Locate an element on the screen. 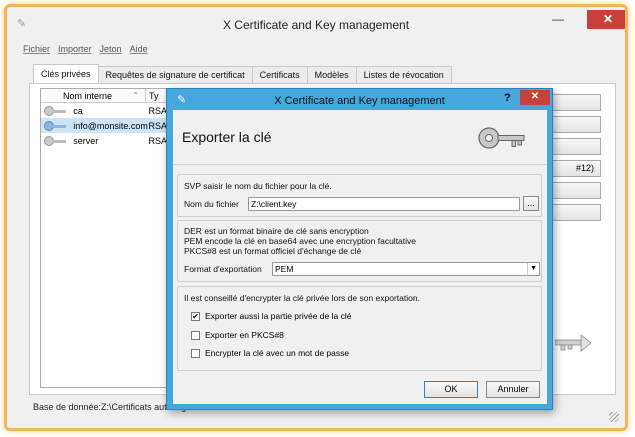 Image resolution: width=635 pixels, height=437 pixels. ok-button: OK is located at coordinates (451, 389).